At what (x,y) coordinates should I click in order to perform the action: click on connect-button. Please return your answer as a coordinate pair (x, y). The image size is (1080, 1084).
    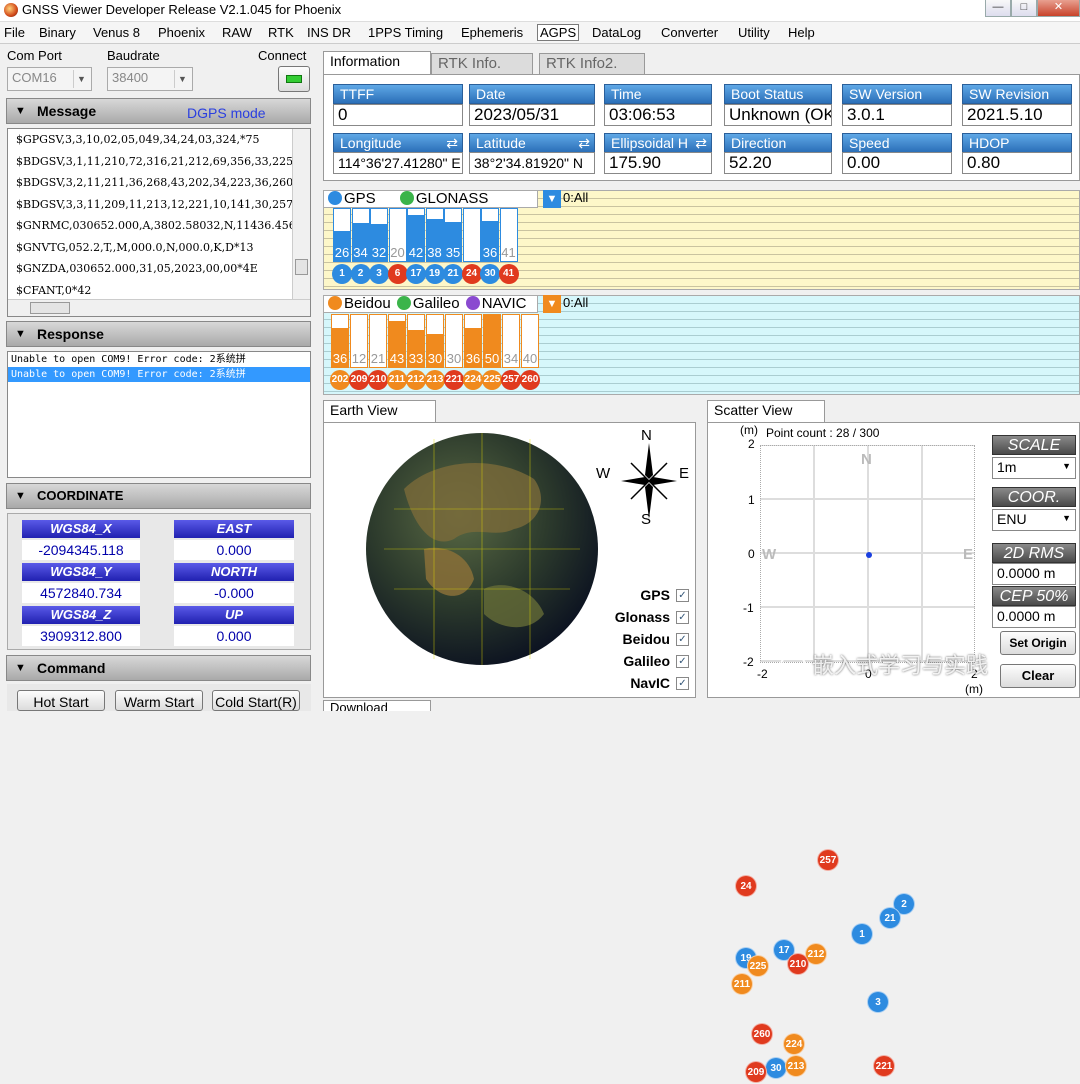
    Looking at the image, I should click on (294, 79).